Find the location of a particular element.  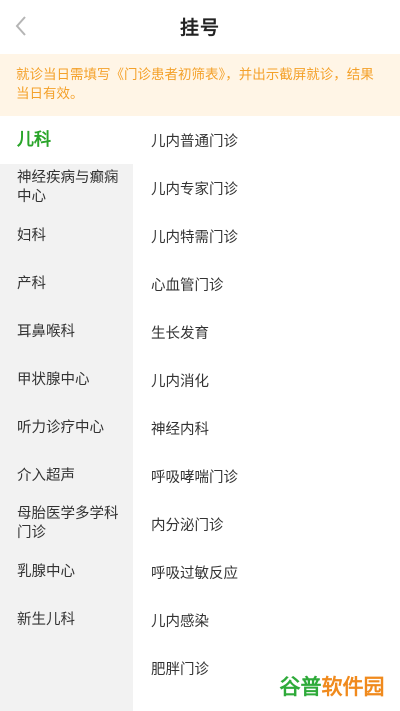

dept-item-breast: 乳腺中心 is located at coordinates (66, 572).